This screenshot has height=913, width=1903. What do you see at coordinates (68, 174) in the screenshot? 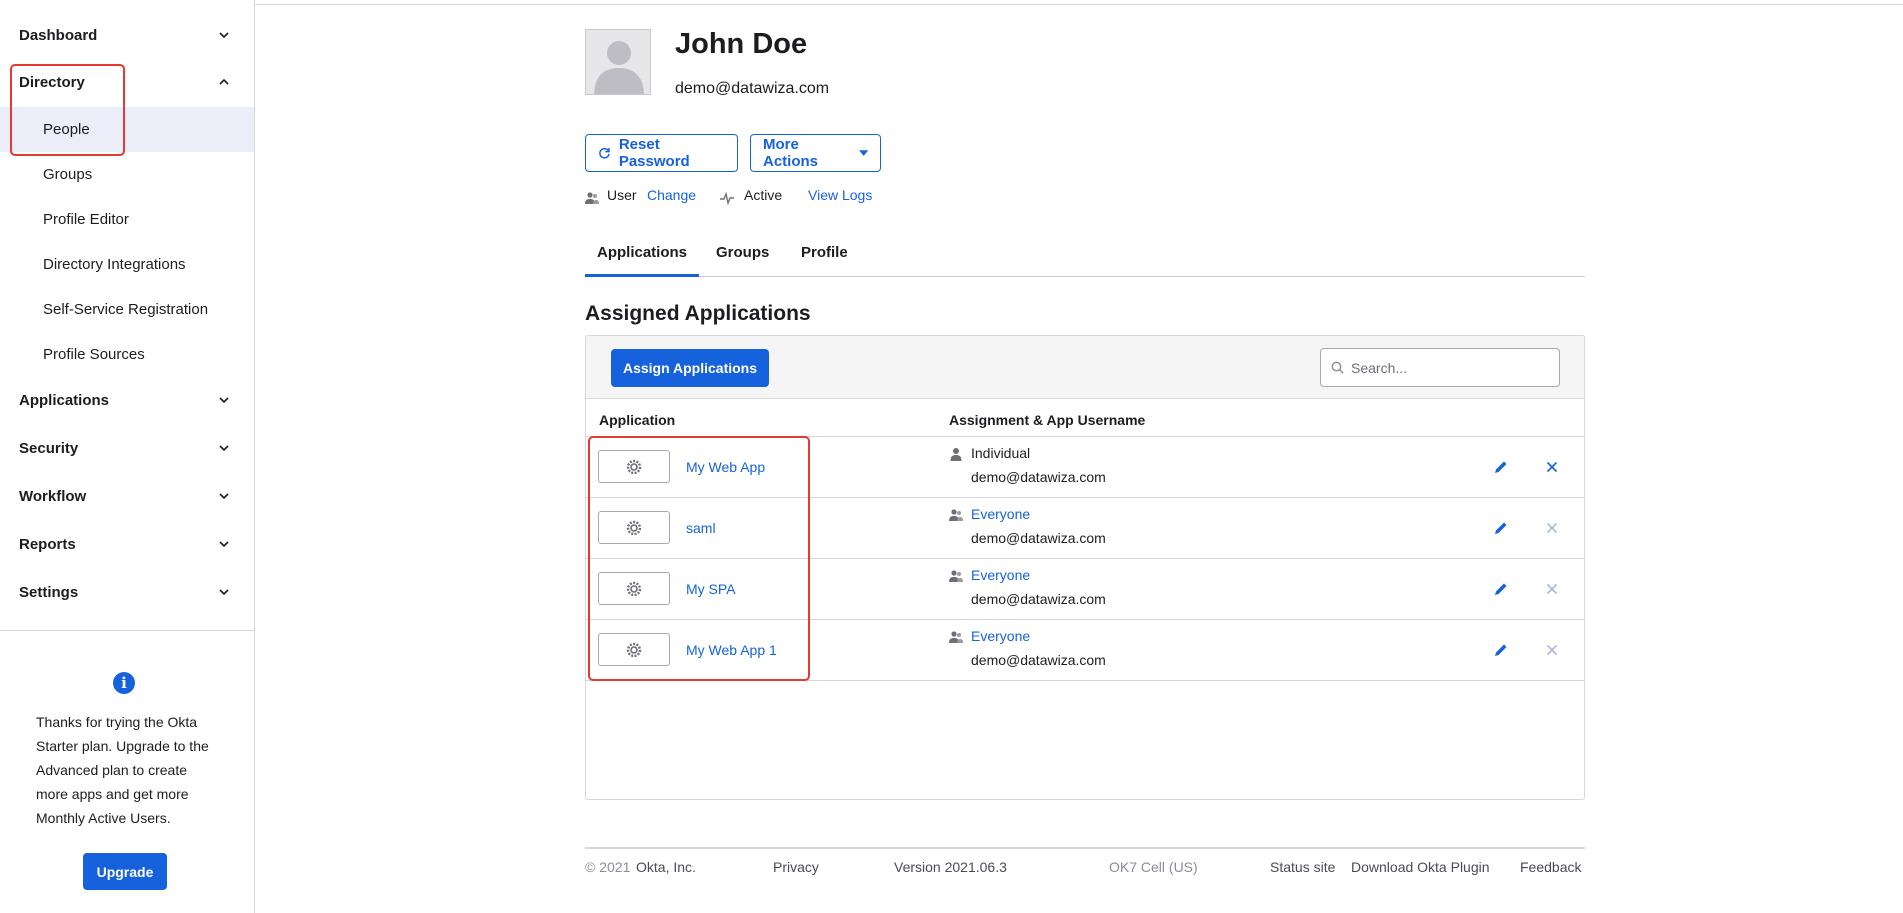
I see `sidebar-item-label: Groups` at bounding box center [68, 174].